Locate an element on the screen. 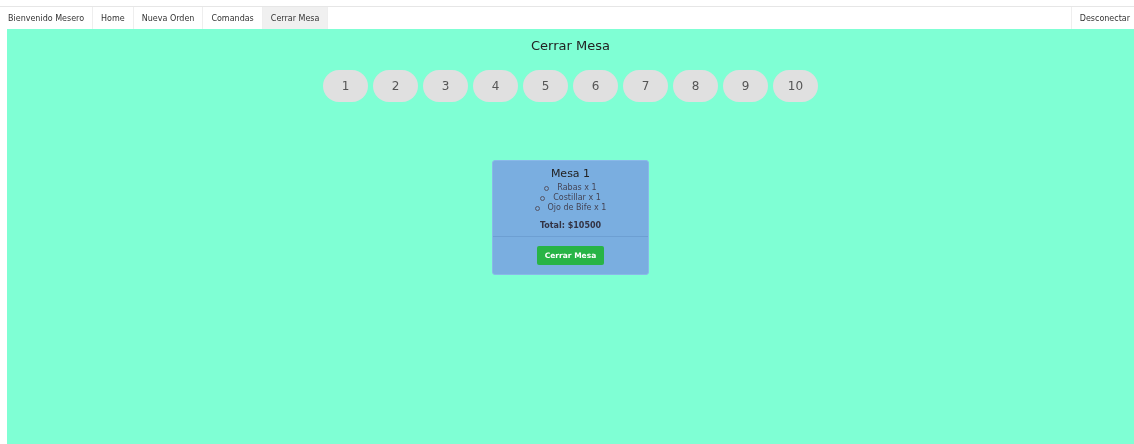  order-item: Ojo de Bife x 1 is located at coordinates (577, 208).